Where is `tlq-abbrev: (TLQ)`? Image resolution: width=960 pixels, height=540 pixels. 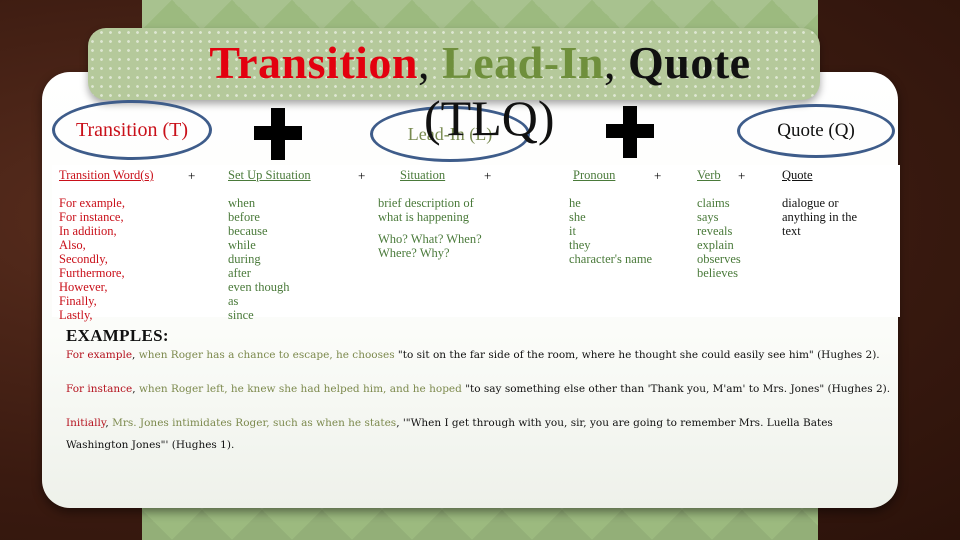 tlq-abbrev: (TLQ) is located at coordinates (489, 118).